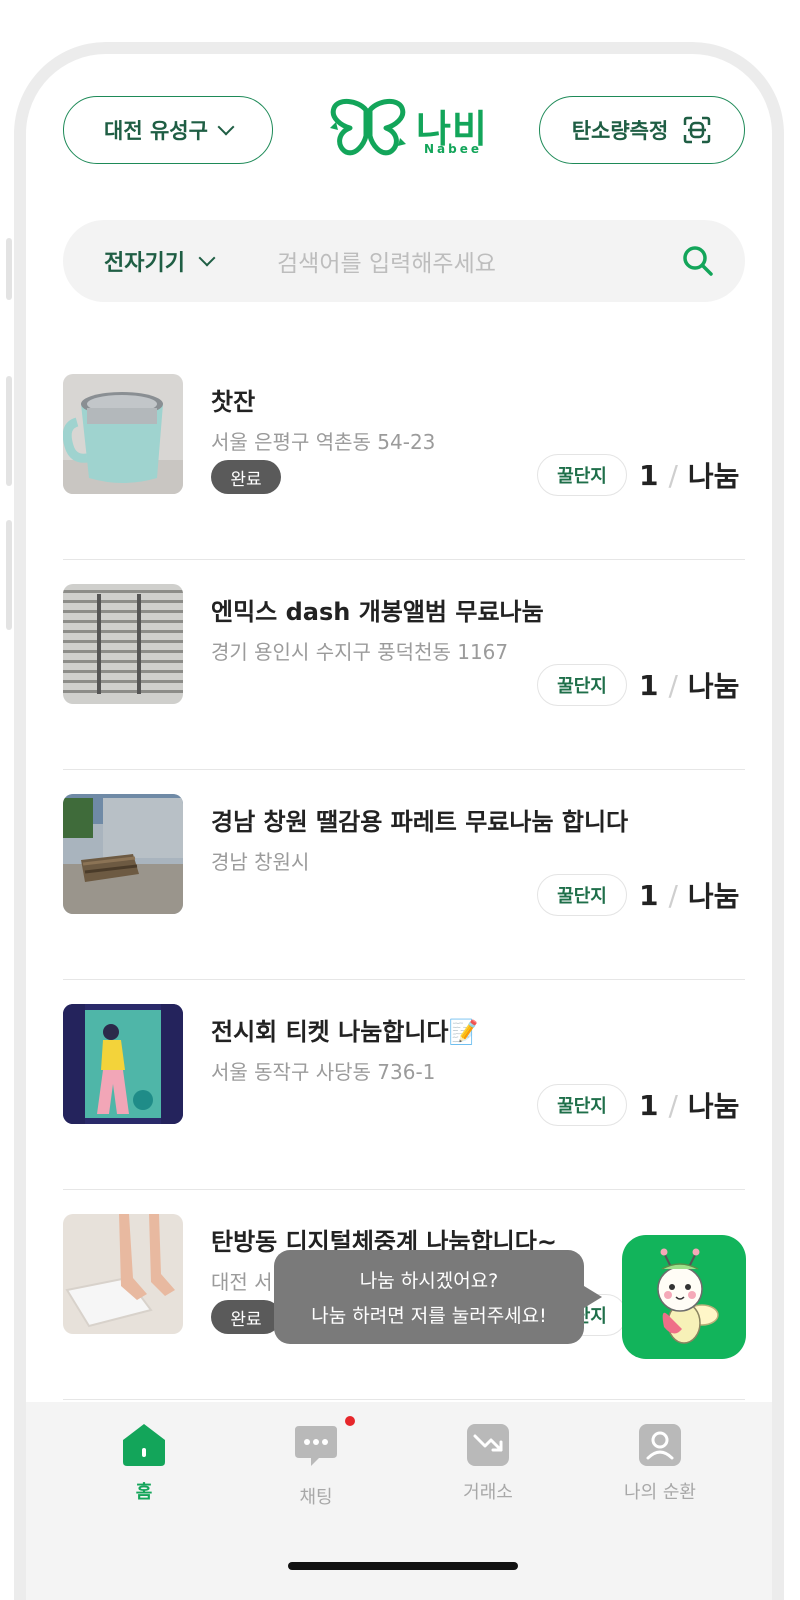 The image size is (800, 1600). I want to click on carbon-measure-button: 탄소량측정, so click(642, 130).